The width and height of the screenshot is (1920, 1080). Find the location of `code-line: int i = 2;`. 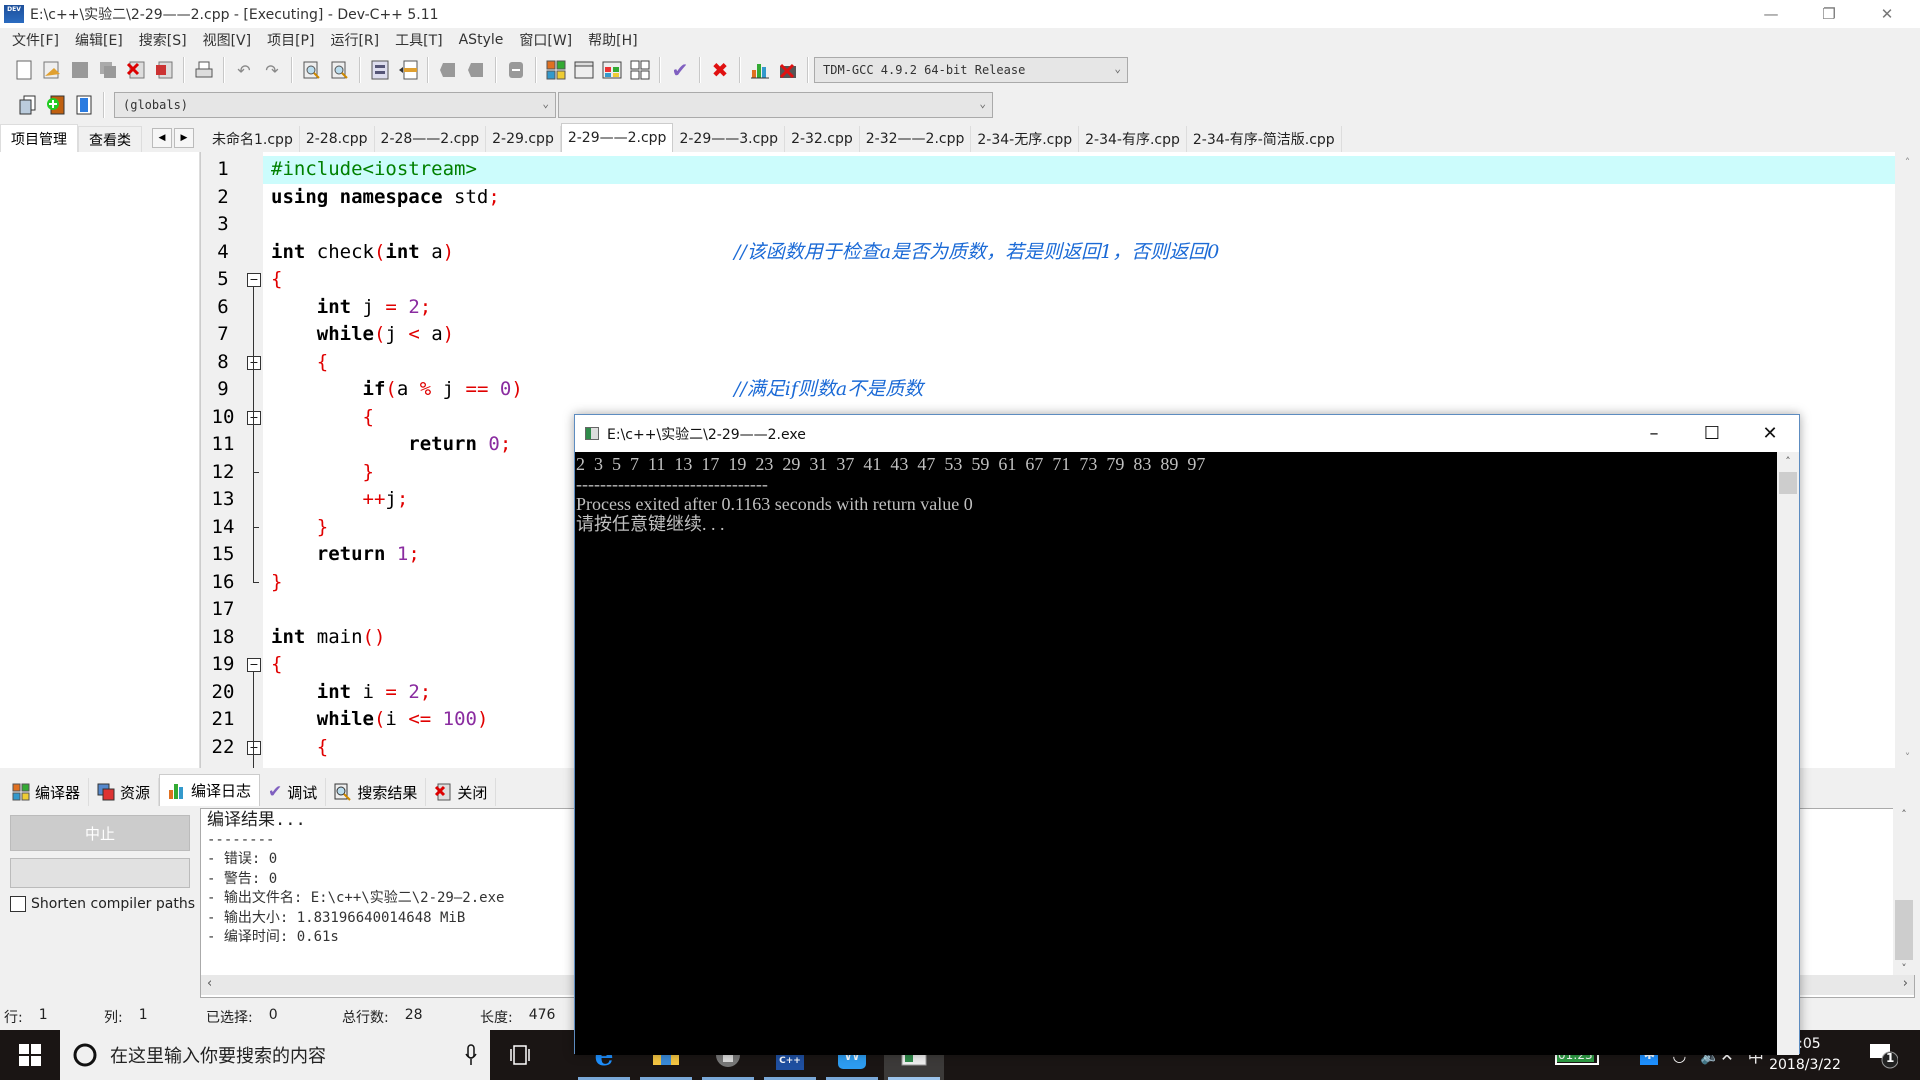

code-line: int i = 2; is located at coordinates (351, 693).